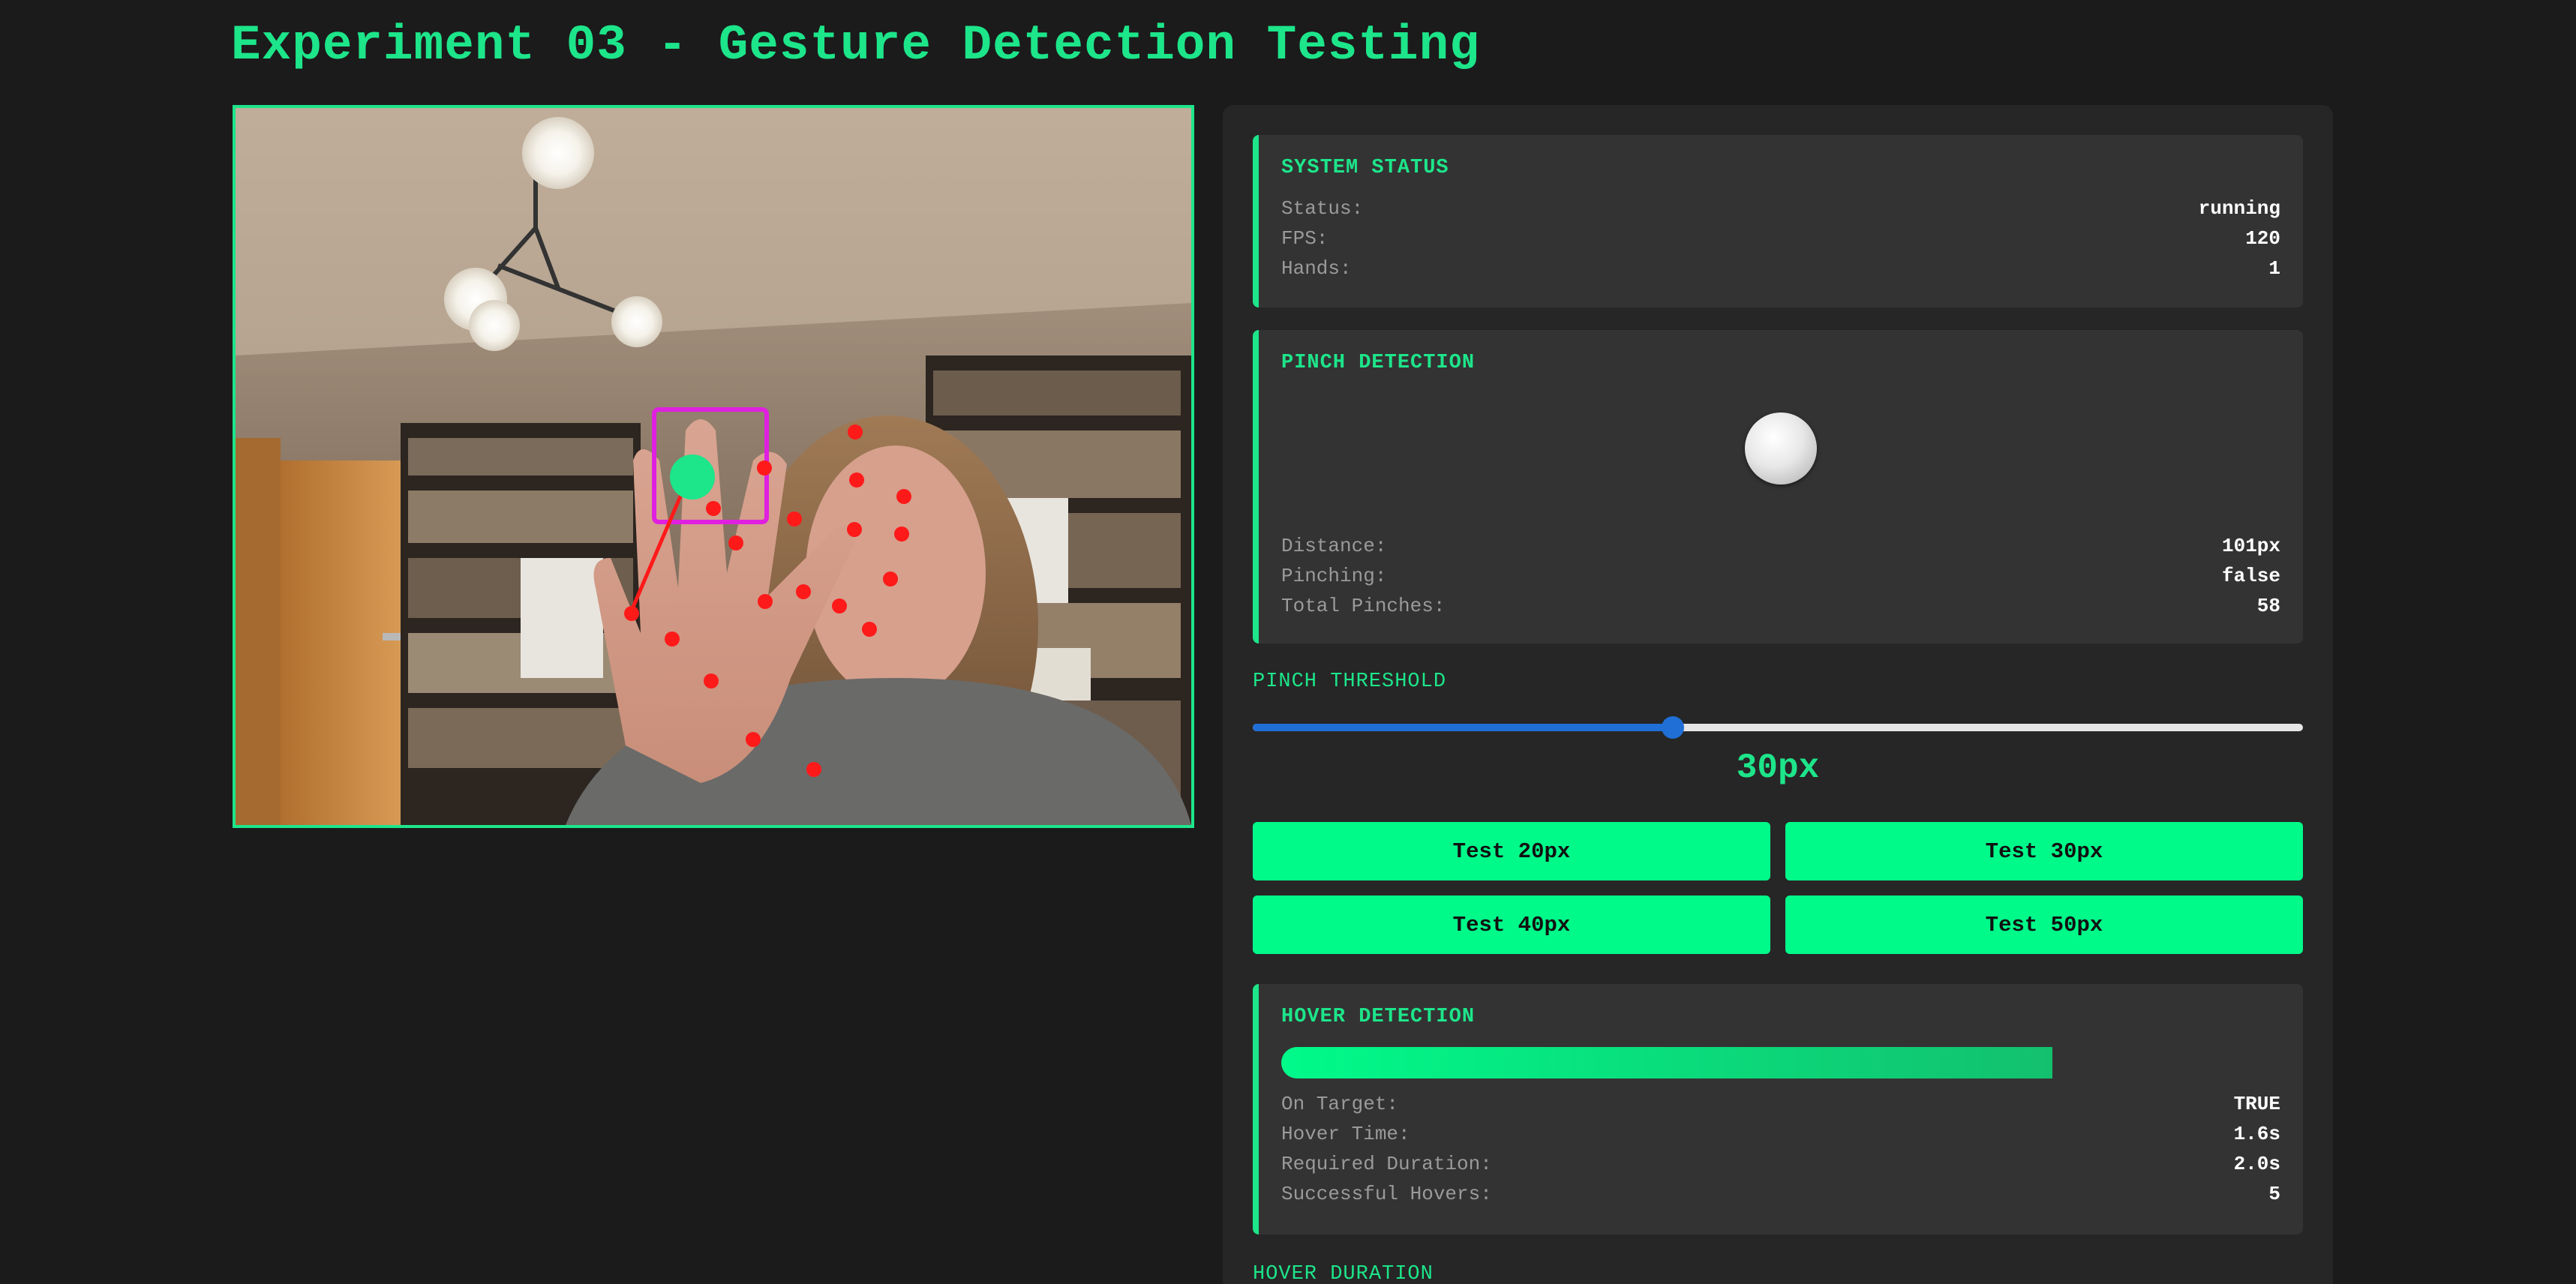 The image size is (2576, 1284). I want to click on hands-value: 1, so click(2274, 268).